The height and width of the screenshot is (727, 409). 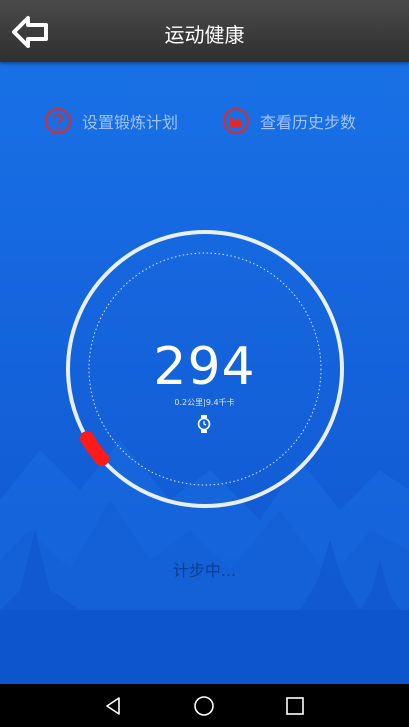 What do you see at coordinates (94, 448) in the screenshot?
I see `progress-arc` at bounding box center [94, 448].